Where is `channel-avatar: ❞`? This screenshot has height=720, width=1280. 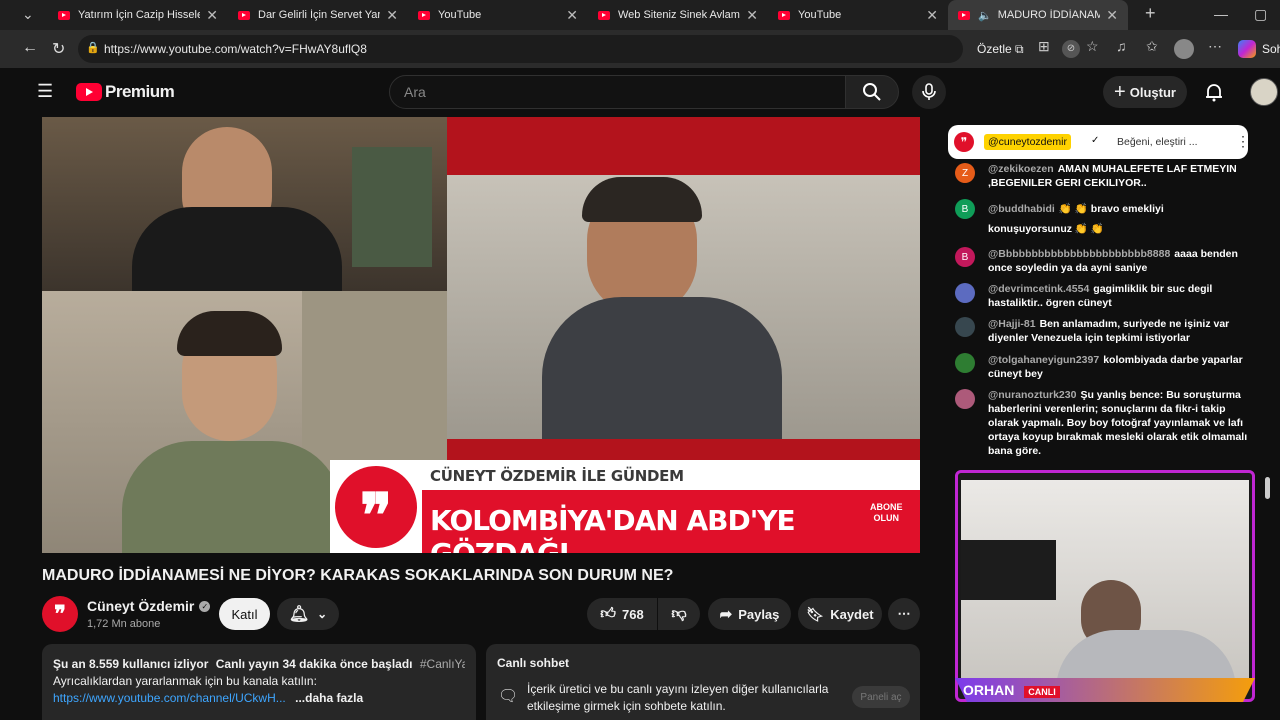
channel-avatar: ❞ is located at coordinates (60, 614).